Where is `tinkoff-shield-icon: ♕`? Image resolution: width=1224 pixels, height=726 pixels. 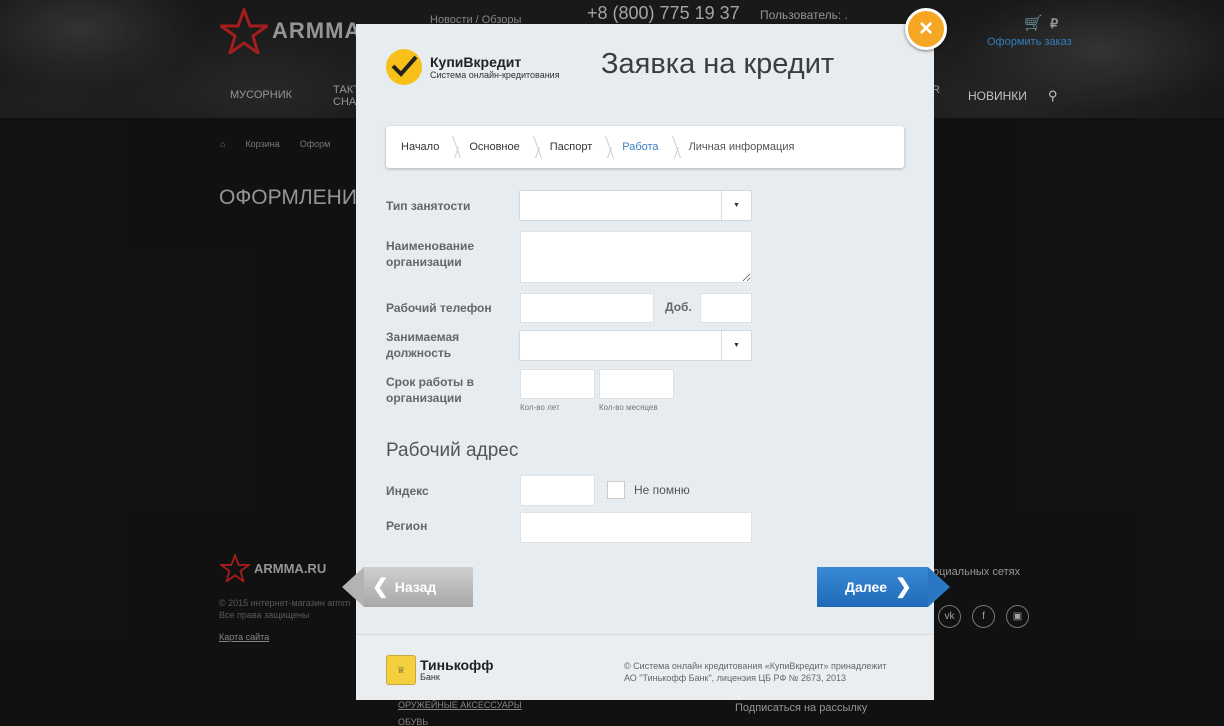 tinkoff-shield-icon: ♕ is located at coordinates (401, 670).